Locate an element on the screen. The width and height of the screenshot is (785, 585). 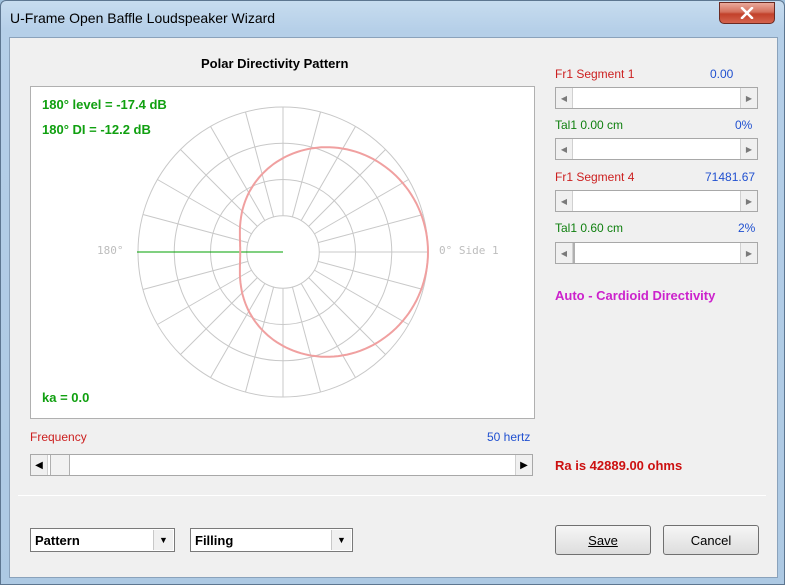
close-button is located at coordinates (747, 13).